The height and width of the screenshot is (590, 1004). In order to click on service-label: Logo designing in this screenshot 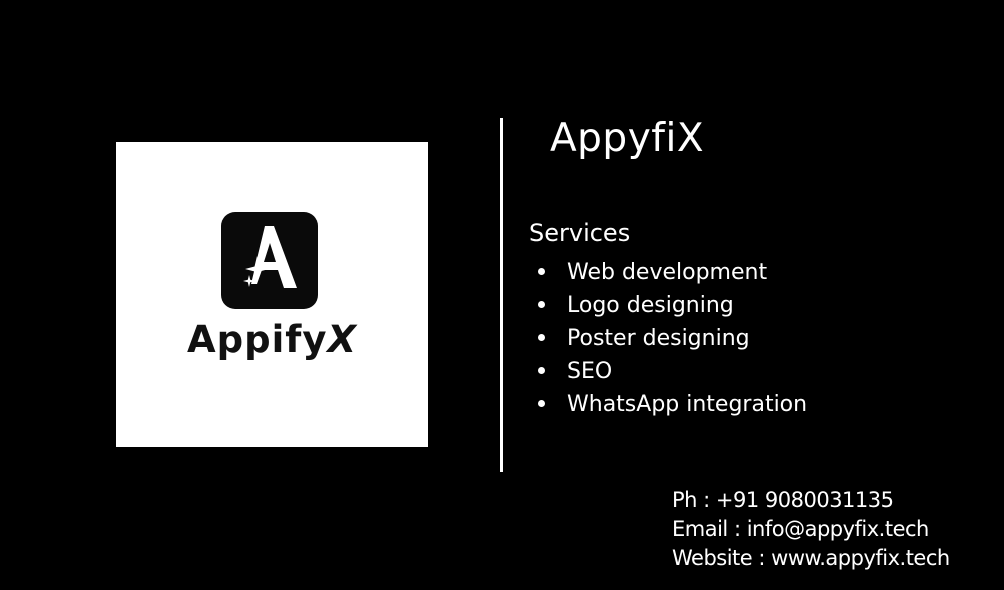, I will do `click(650, 305)`.